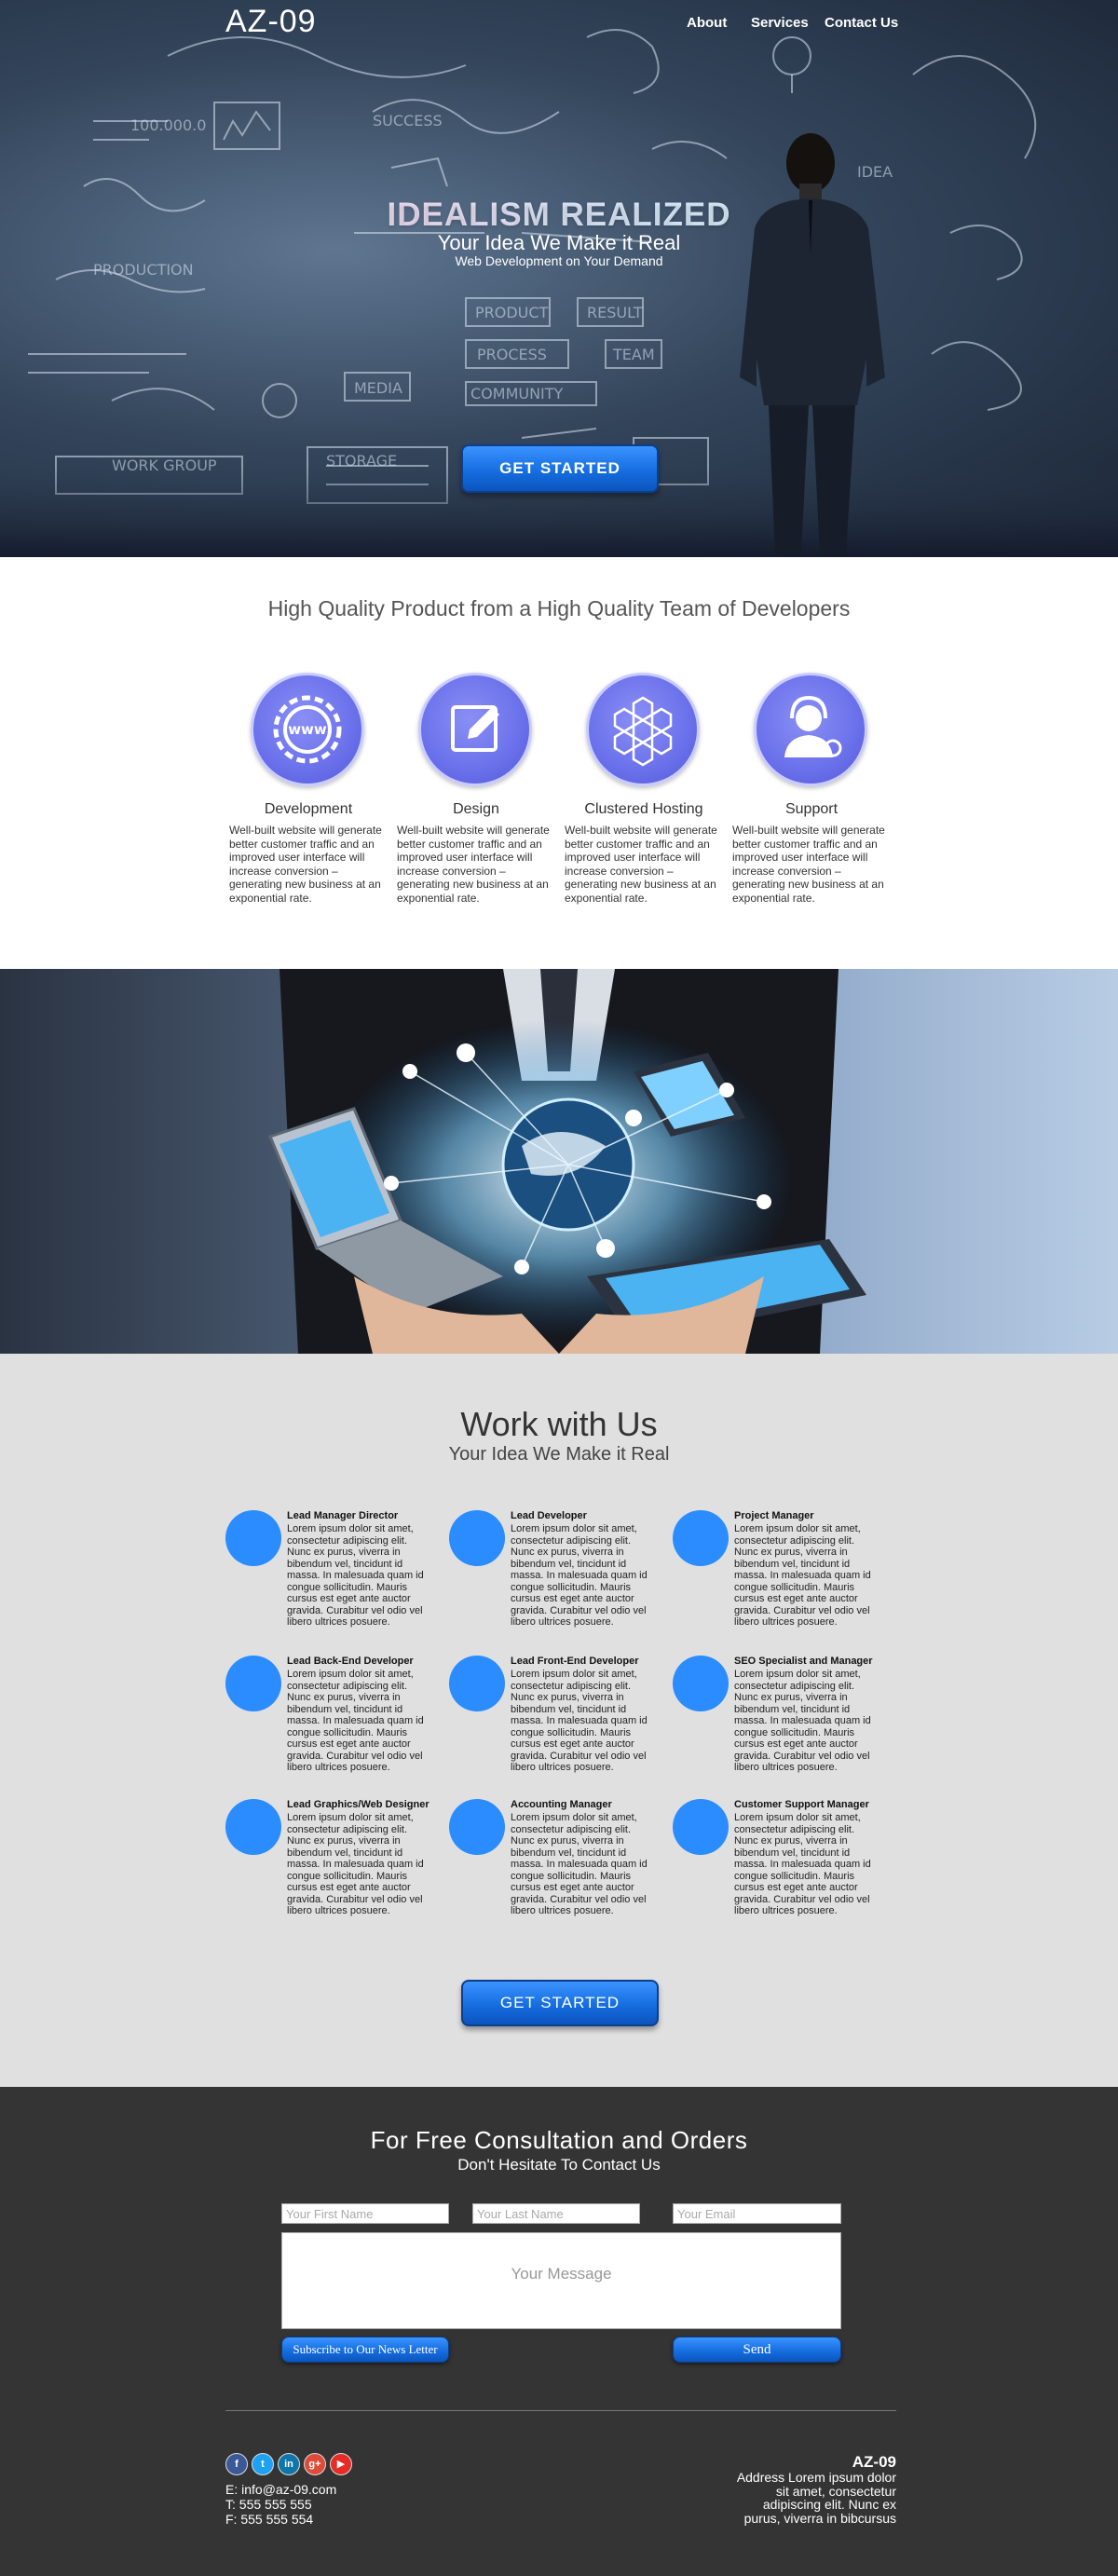 Image resolution: width=1118 pixels, height=2576 pixels. What do you see at coordinates (757, 2350) in the screenshot?
I see `send-button: Send` at bounding box center [757, 2350].